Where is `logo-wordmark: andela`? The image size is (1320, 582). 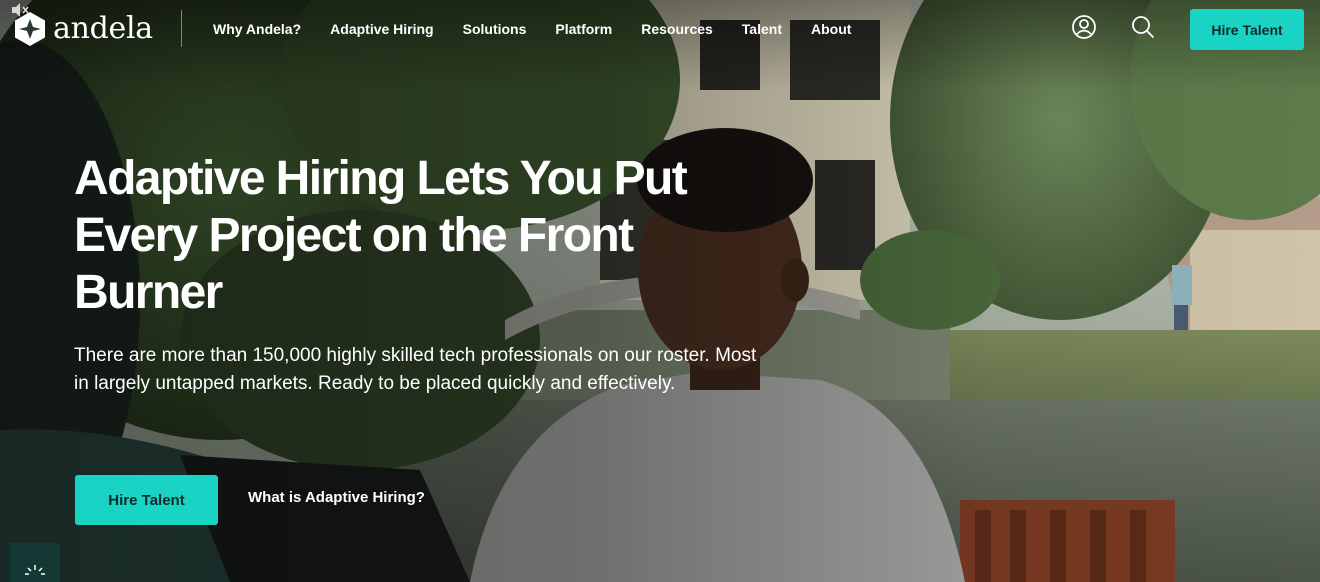 logo-wordmark: andela is located at coordinates (103, 28).